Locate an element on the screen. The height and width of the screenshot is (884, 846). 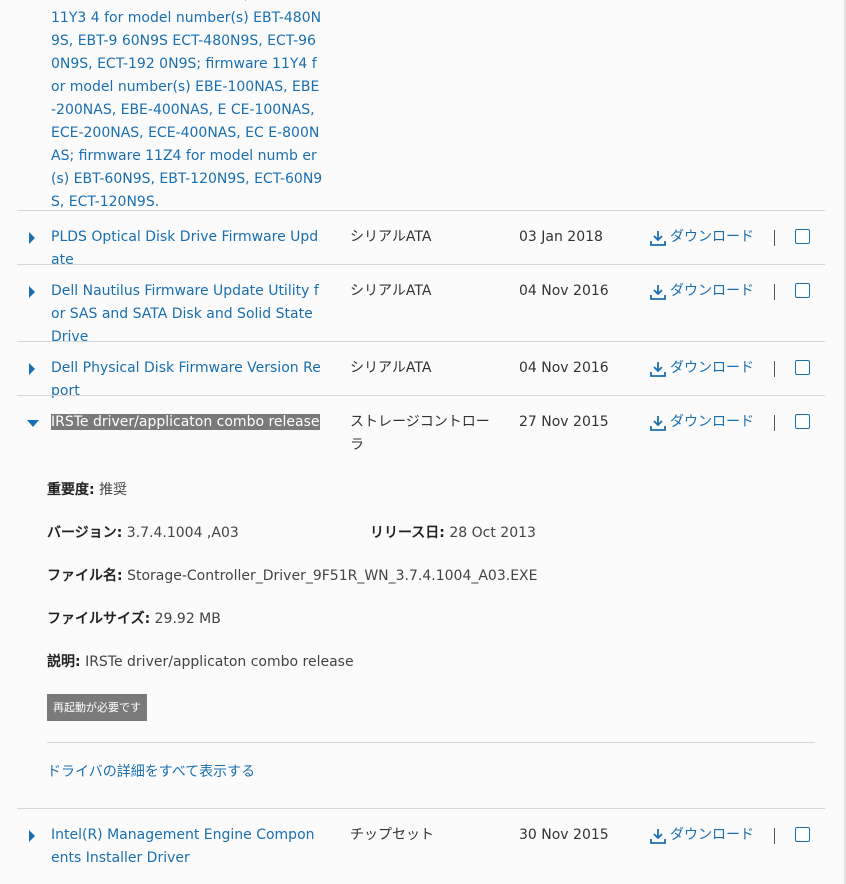
driver-name-link: PLDS Optical Disk Drive Firmware Update is located at coordinates (187, 249).